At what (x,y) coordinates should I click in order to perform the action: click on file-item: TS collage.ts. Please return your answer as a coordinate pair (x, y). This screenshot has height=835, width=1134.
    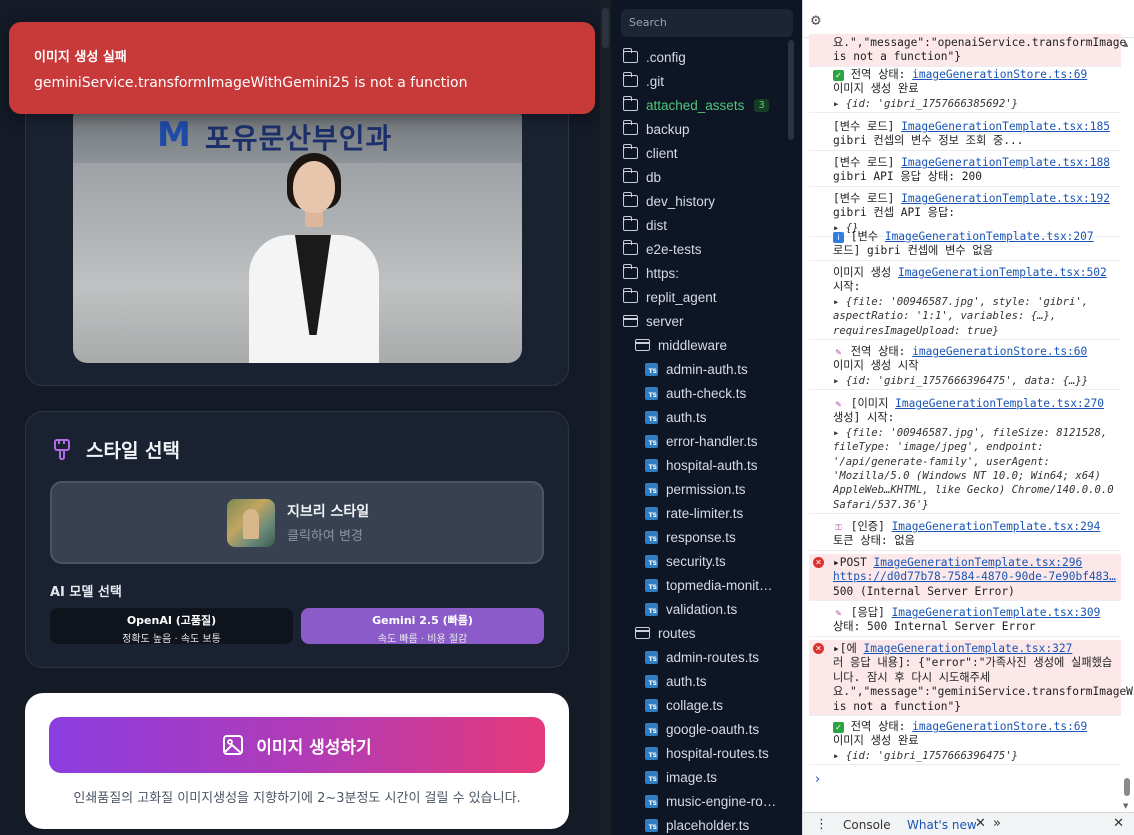
    Looking at the image, I should click on (684, 705).